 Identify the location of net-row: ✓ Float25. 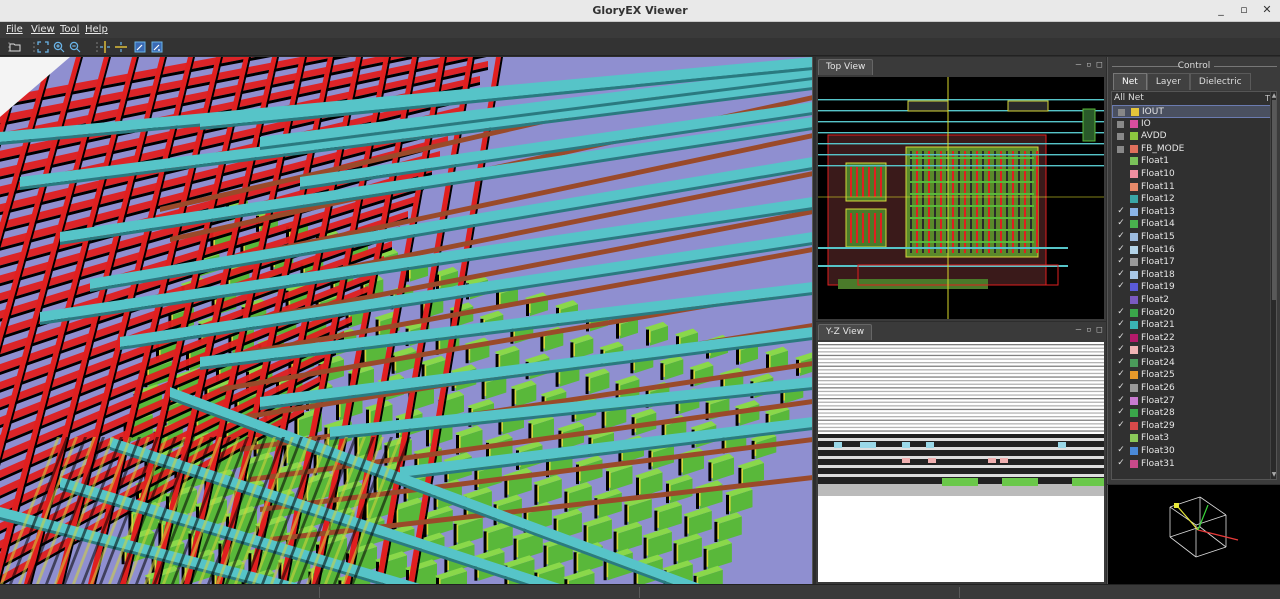
(1192, 375).